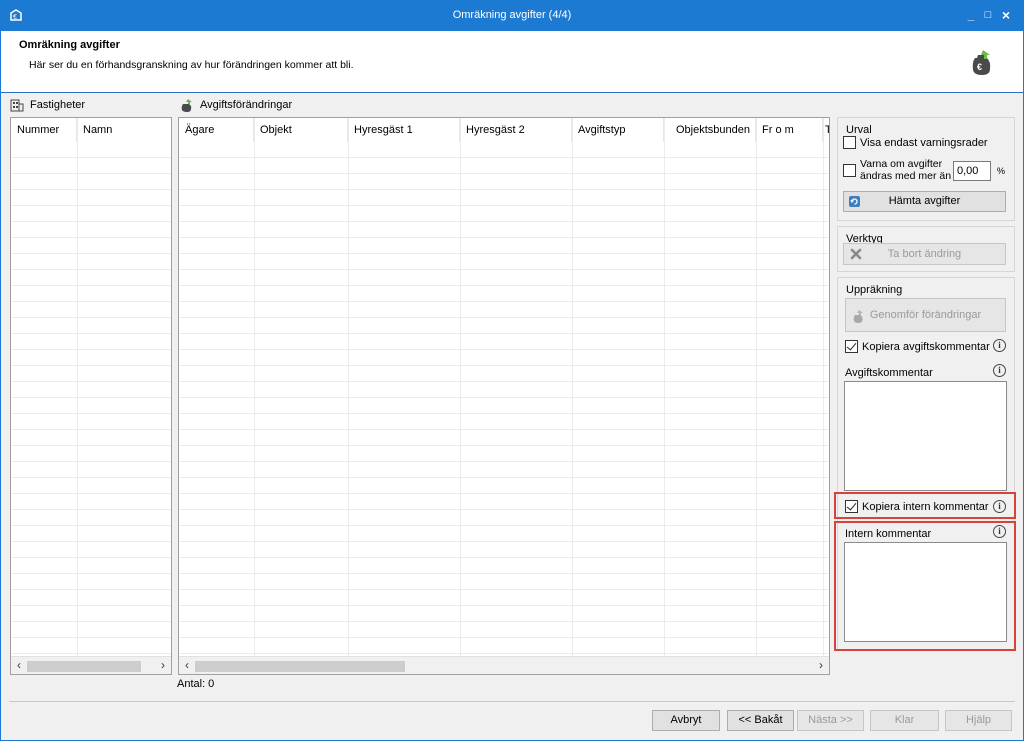 The image size is (1024, 741). Describe the element at coordinates (516, 130) in the screenshot. I see `column-header-hyresgast-2: Hyresgäst 2` at that location.